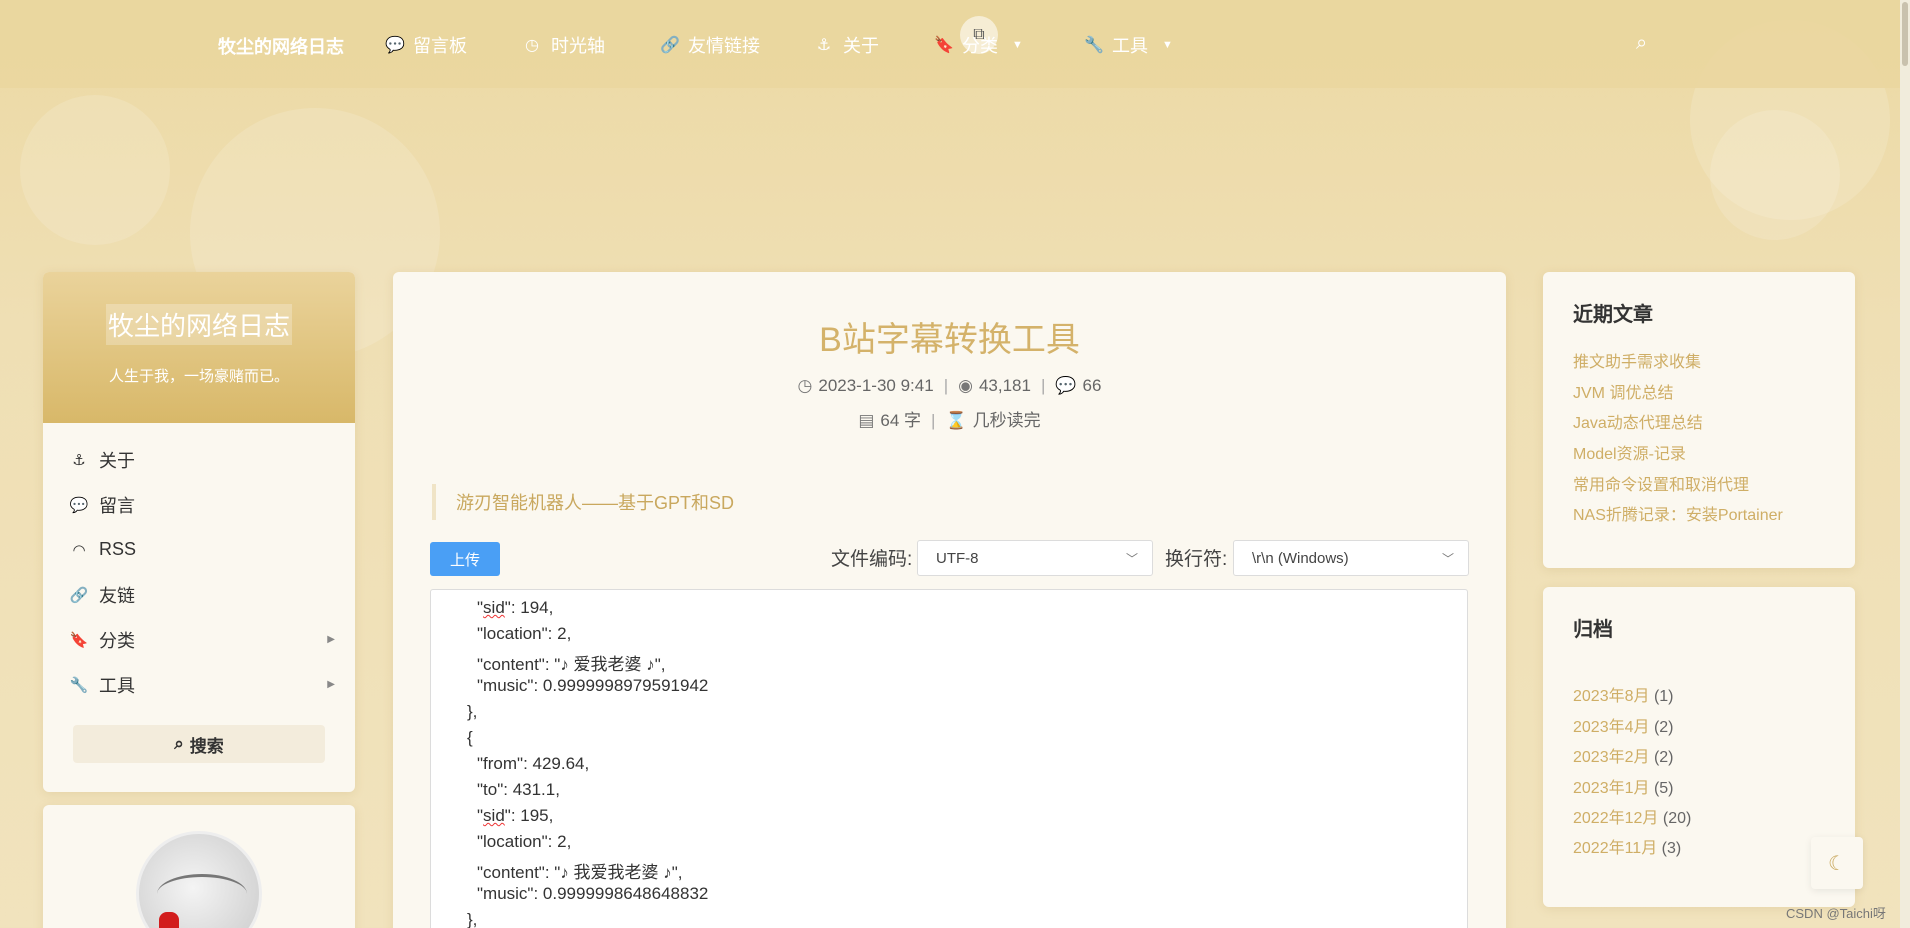  What do you see at coordinates (847, 45) in the screenshot?
I see `nav-about: ⚓ 关于` at bounding box center [847, 45].